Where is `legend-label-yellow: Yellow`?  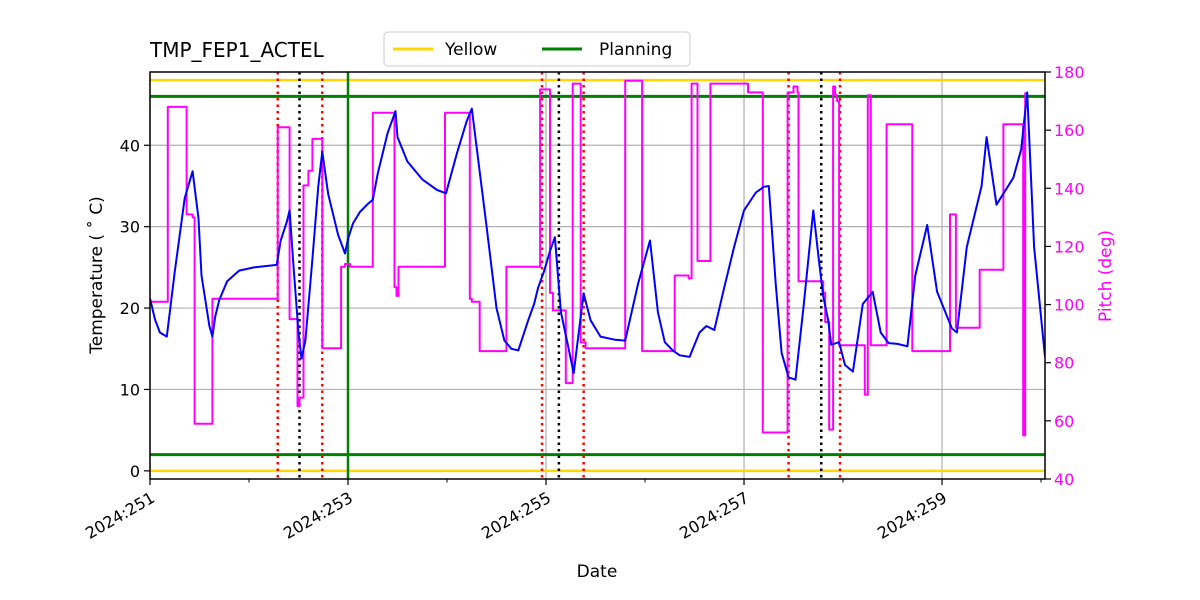 legend-label-yellow: Yellow is located at coordinates (470, 50).